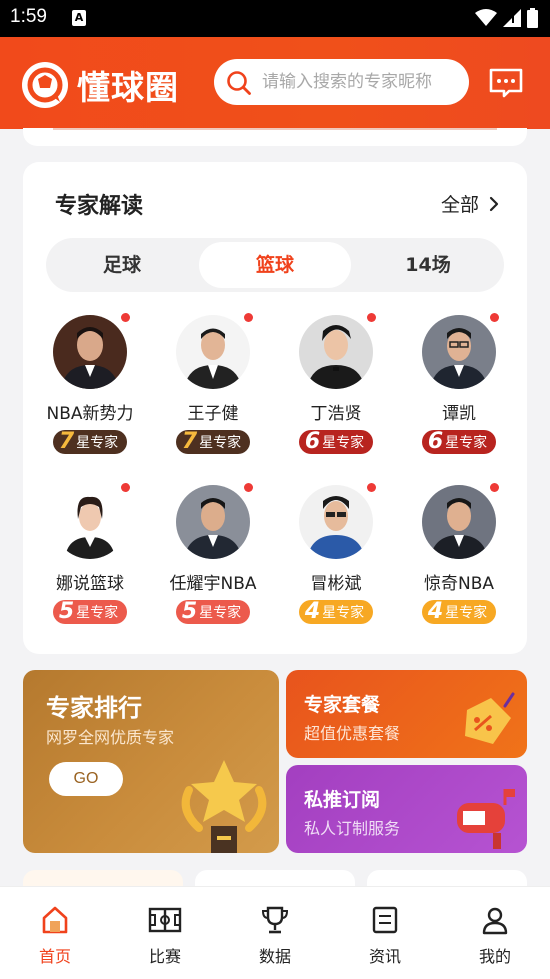 This screenshot has height=979, width=550. I want to click on expert-card: 任耀宇NBA 5 星专家, so click(213, 553).